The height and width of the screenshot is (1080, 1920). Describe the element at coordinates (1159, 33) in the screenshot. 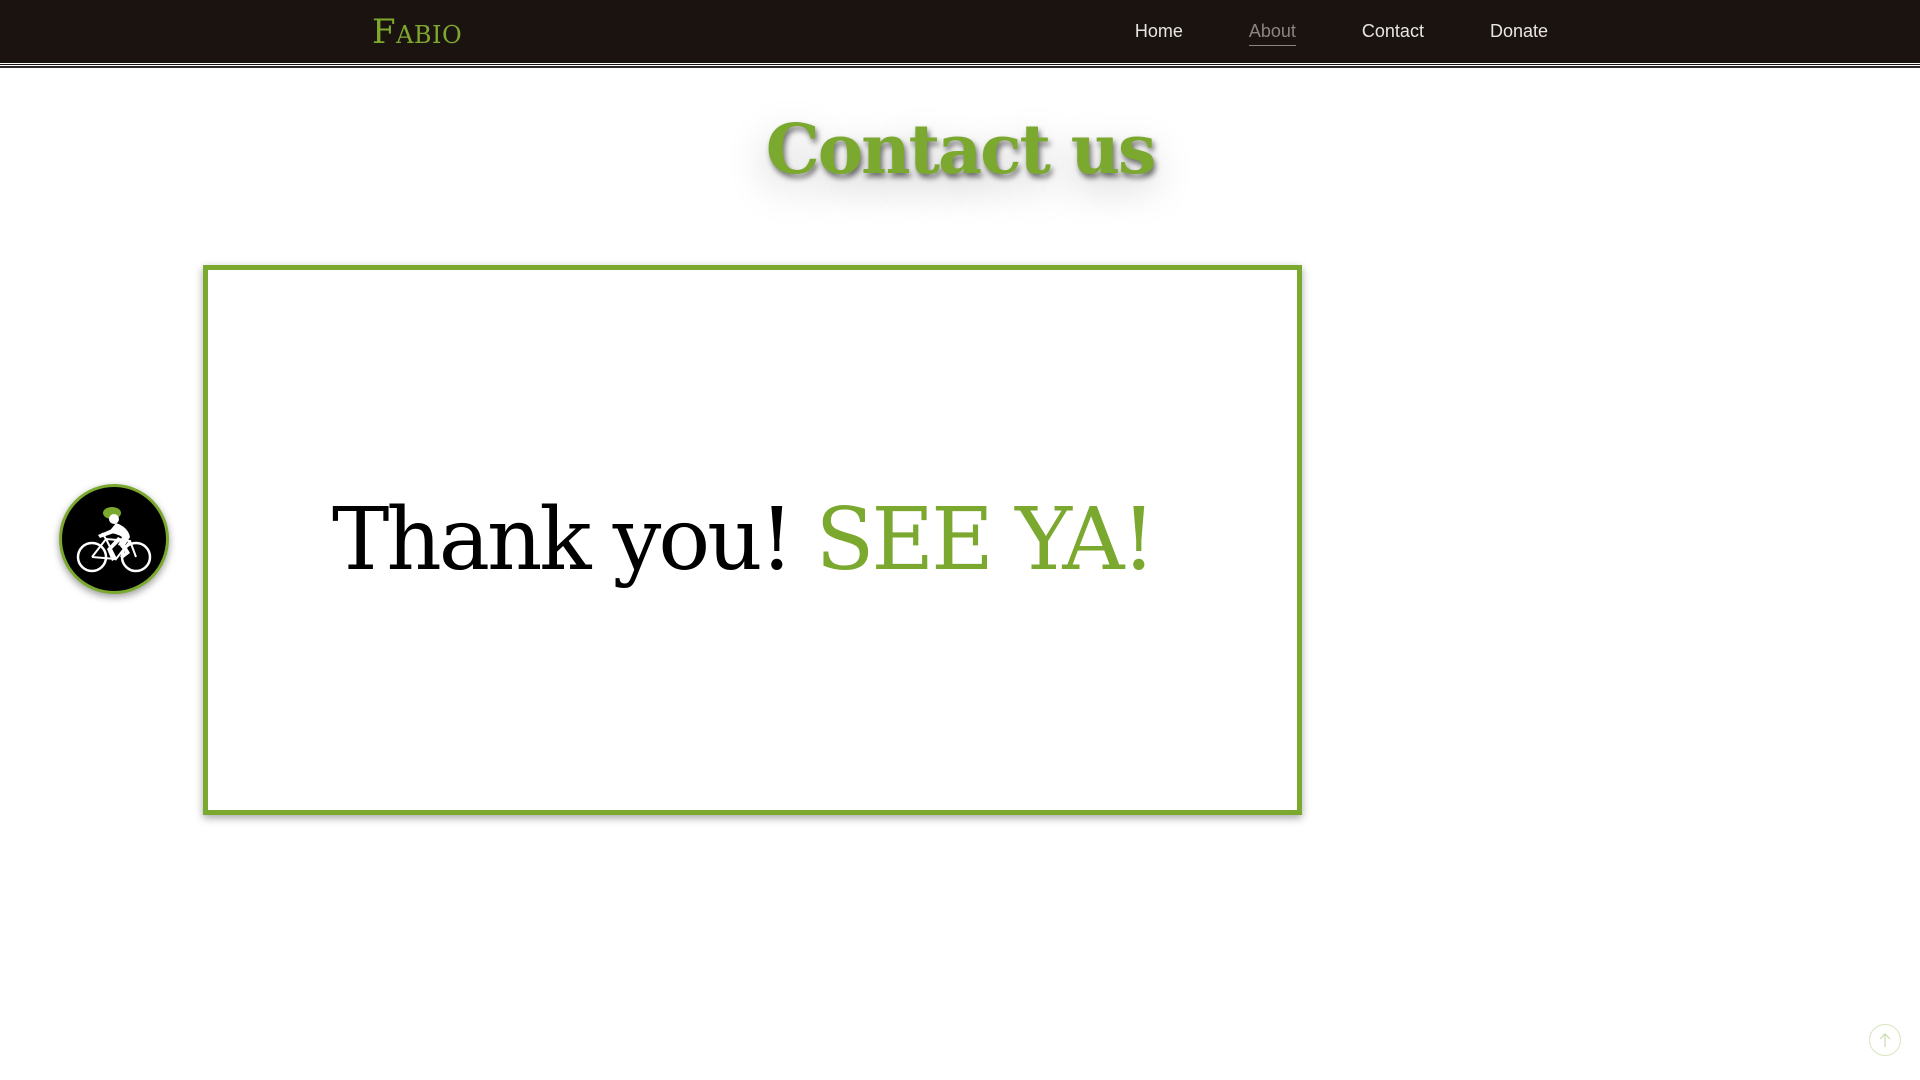

I see `nav-link-home: Home` at that location.